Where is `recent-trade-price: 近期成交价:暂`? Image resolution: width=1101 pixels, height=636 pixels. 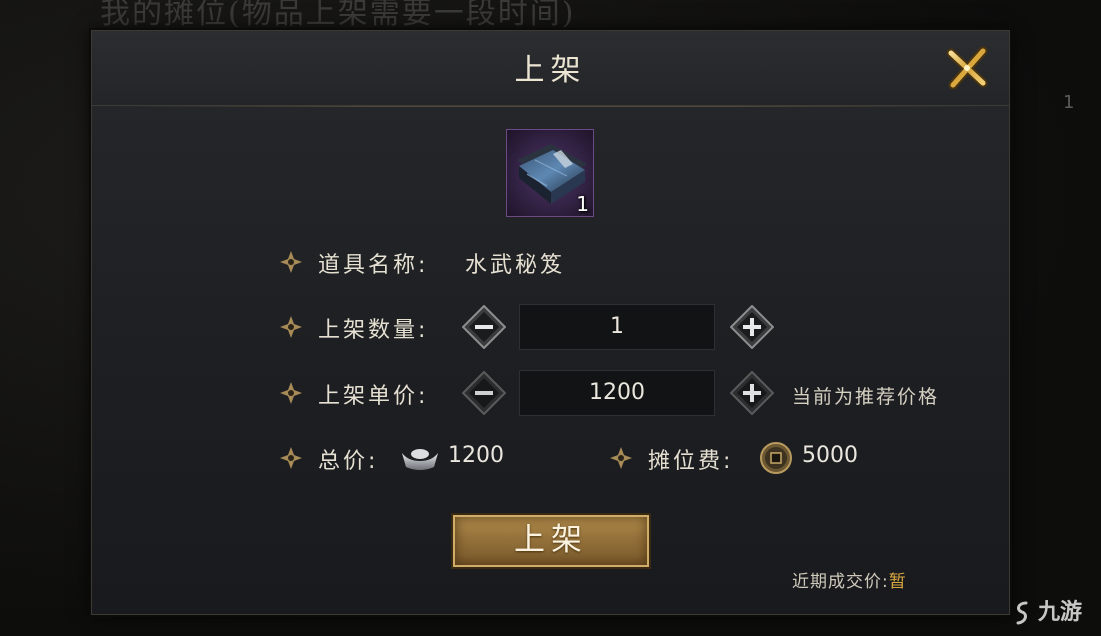 recent-trade-price: 近期成交价:暂 is located at coordinates (849, 579).